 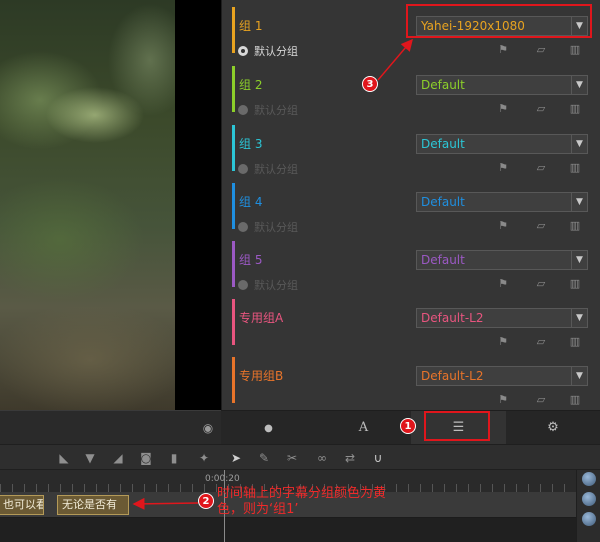 I want to click on group-row-3: 组 3 默认分组 Default ▼ ⚑ ▱ ▥, so click(x=414, y=149).